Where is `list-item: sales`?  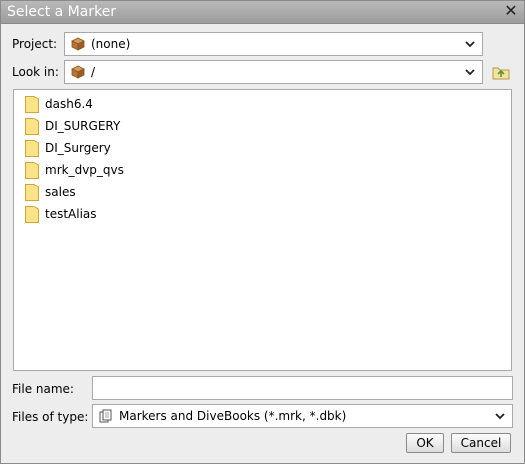
list-item: sales is located at coordinates (125, 193).